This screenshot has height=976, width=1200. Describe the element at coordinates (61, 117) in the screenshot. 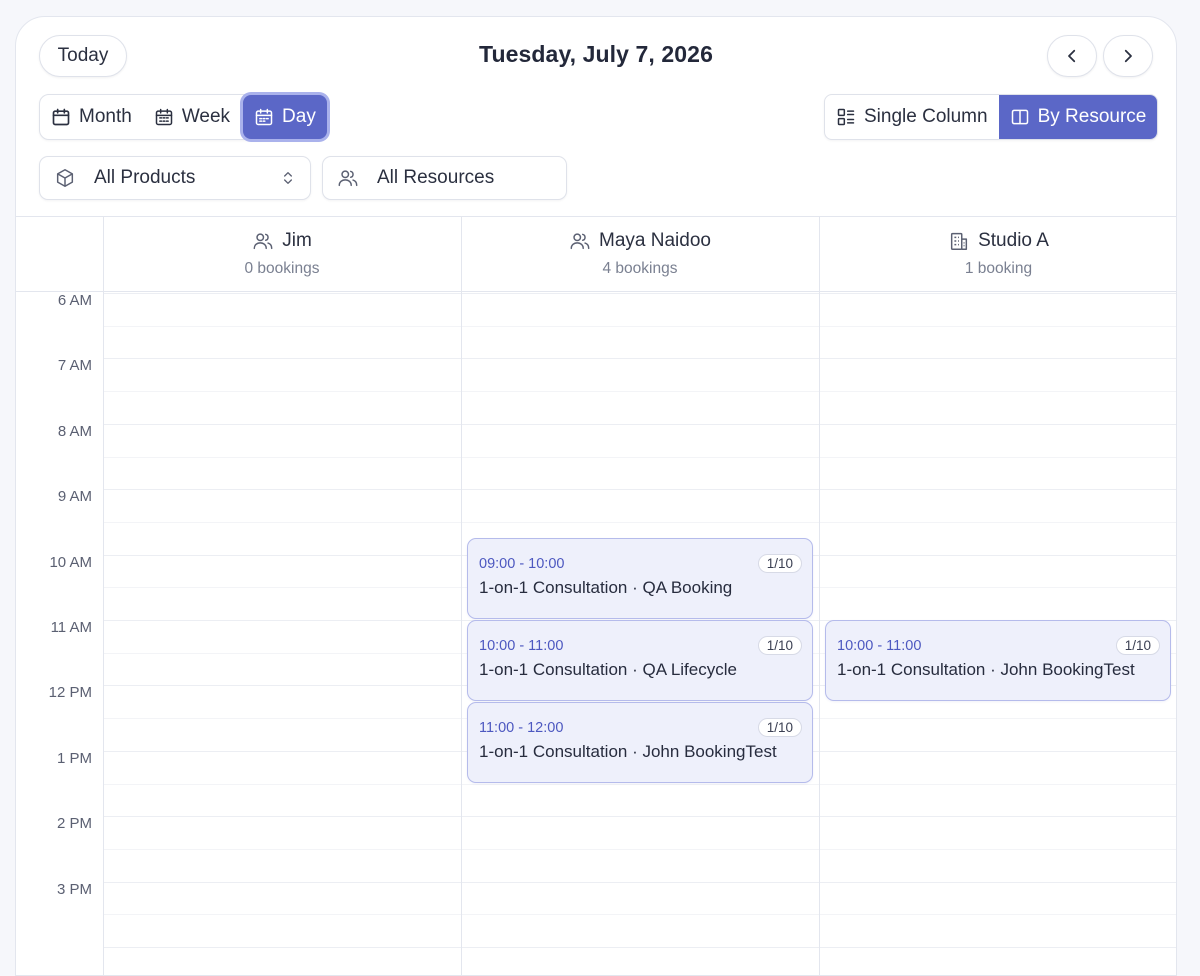

I see `calendar-icon` at that location.